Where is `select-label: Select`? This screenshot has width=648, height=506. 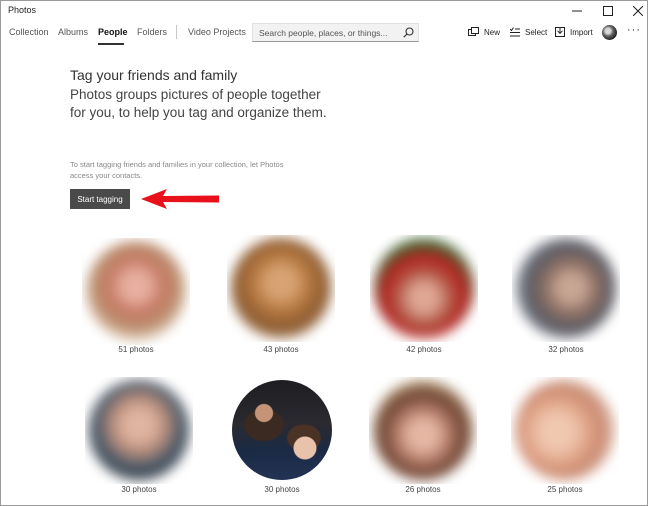 select-label: Select is located at coordinates (536, 32).